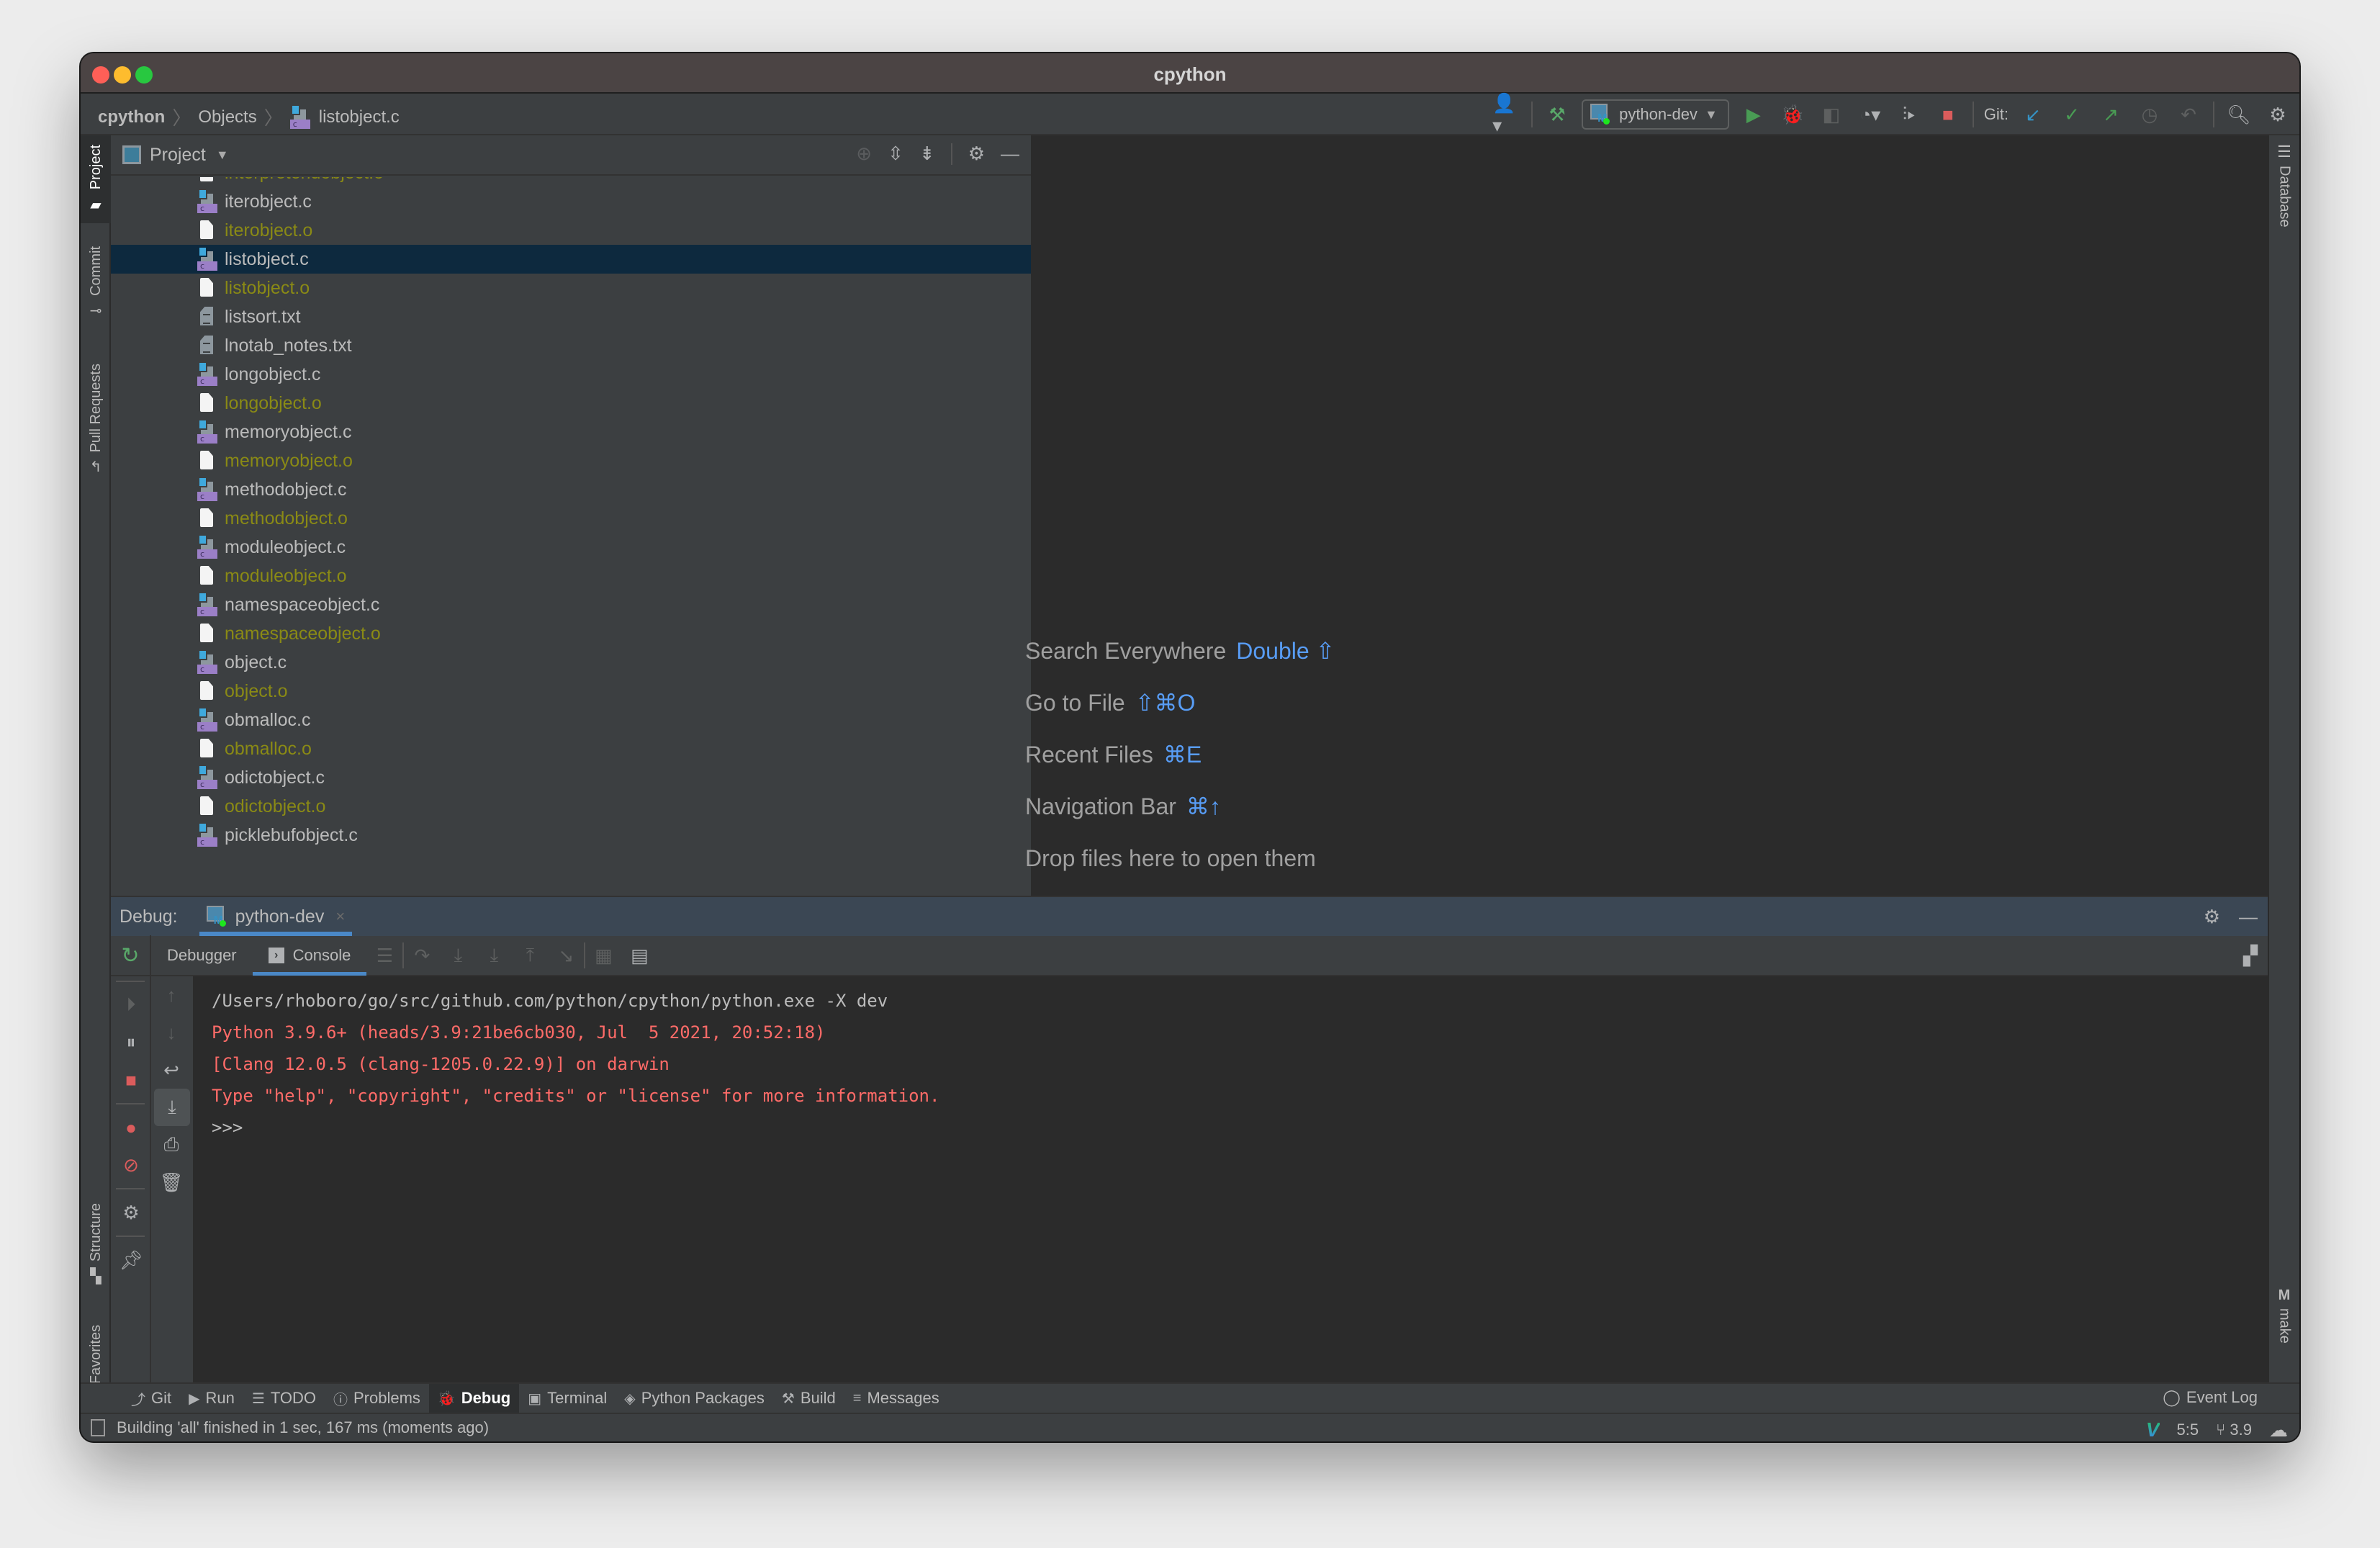  Describe the element at coordinates (571, 182) in the screenshot. I see `tree-file-item: interpreteridobject.o` at that location.